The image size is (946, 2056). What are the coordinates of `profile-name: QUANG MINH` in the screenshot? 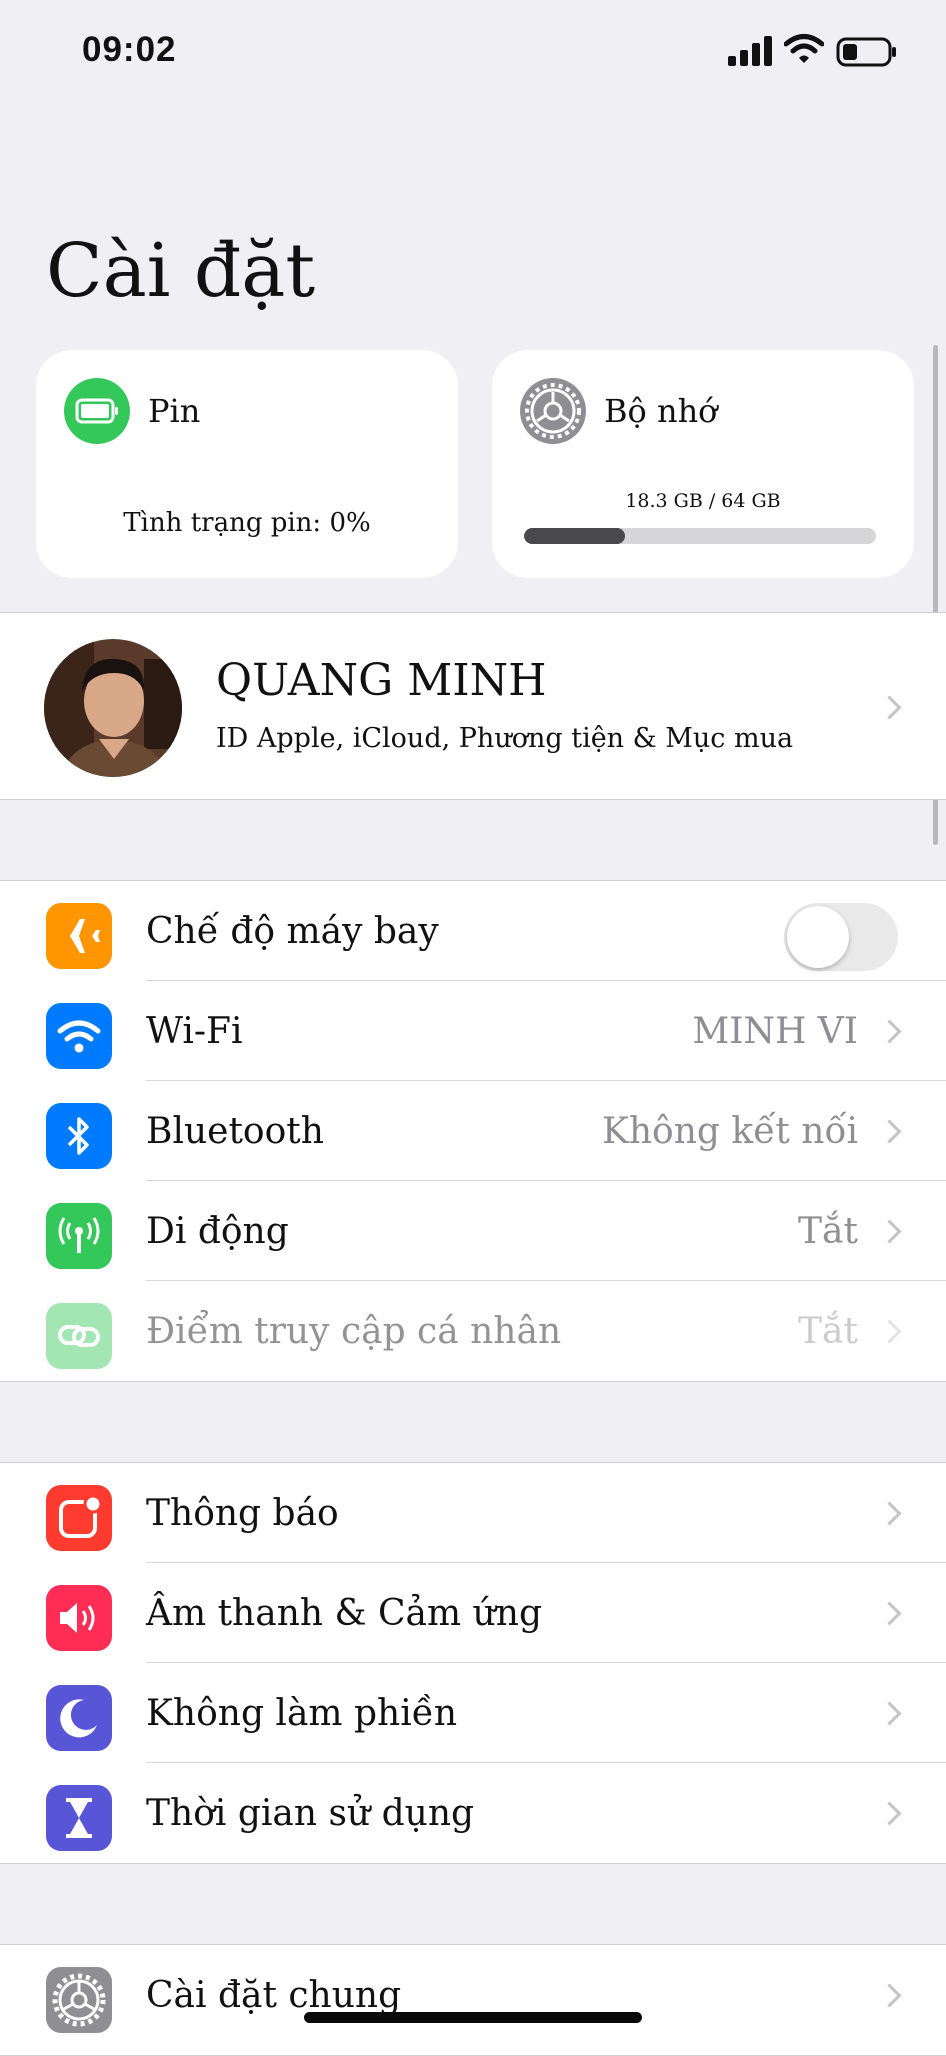 It's located at (381, 680).